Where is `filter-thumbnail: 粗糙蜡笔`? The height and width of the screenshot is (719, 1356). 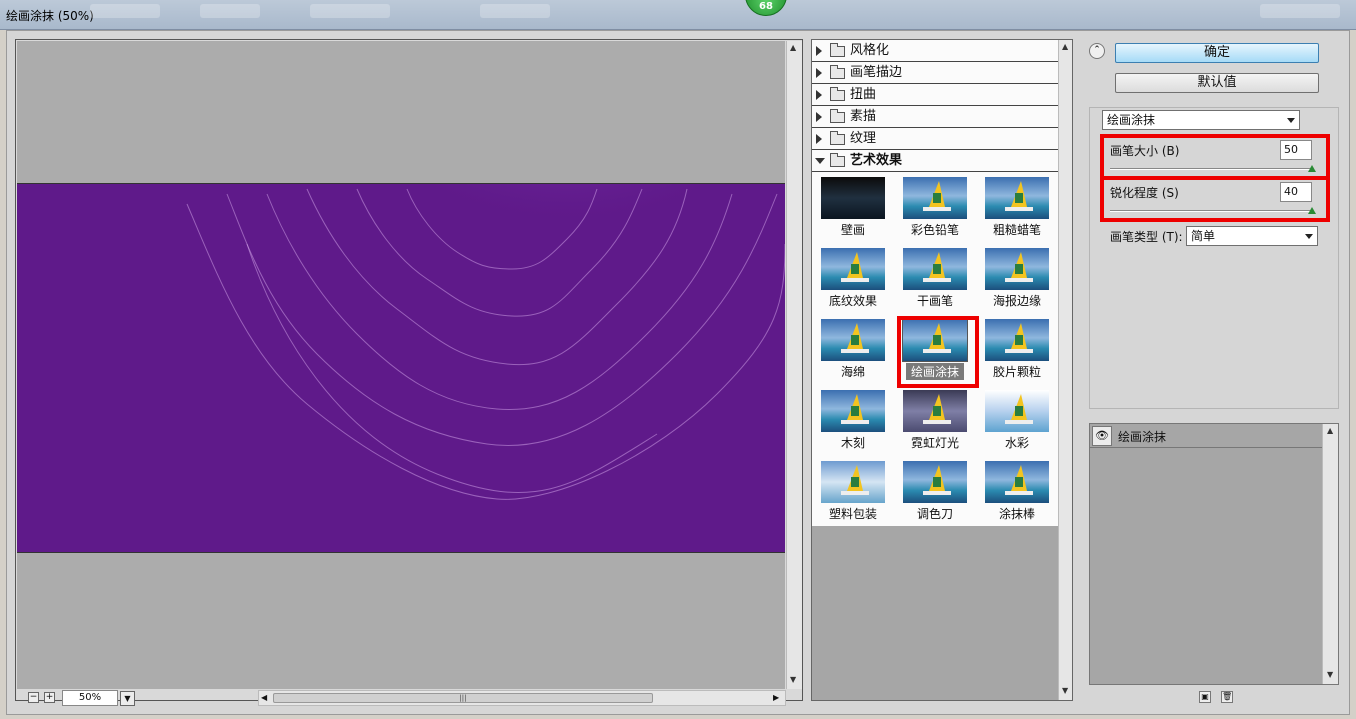
filter-thumbnail: 粗糙蜡笔 is located at coordinates (1017, 209).